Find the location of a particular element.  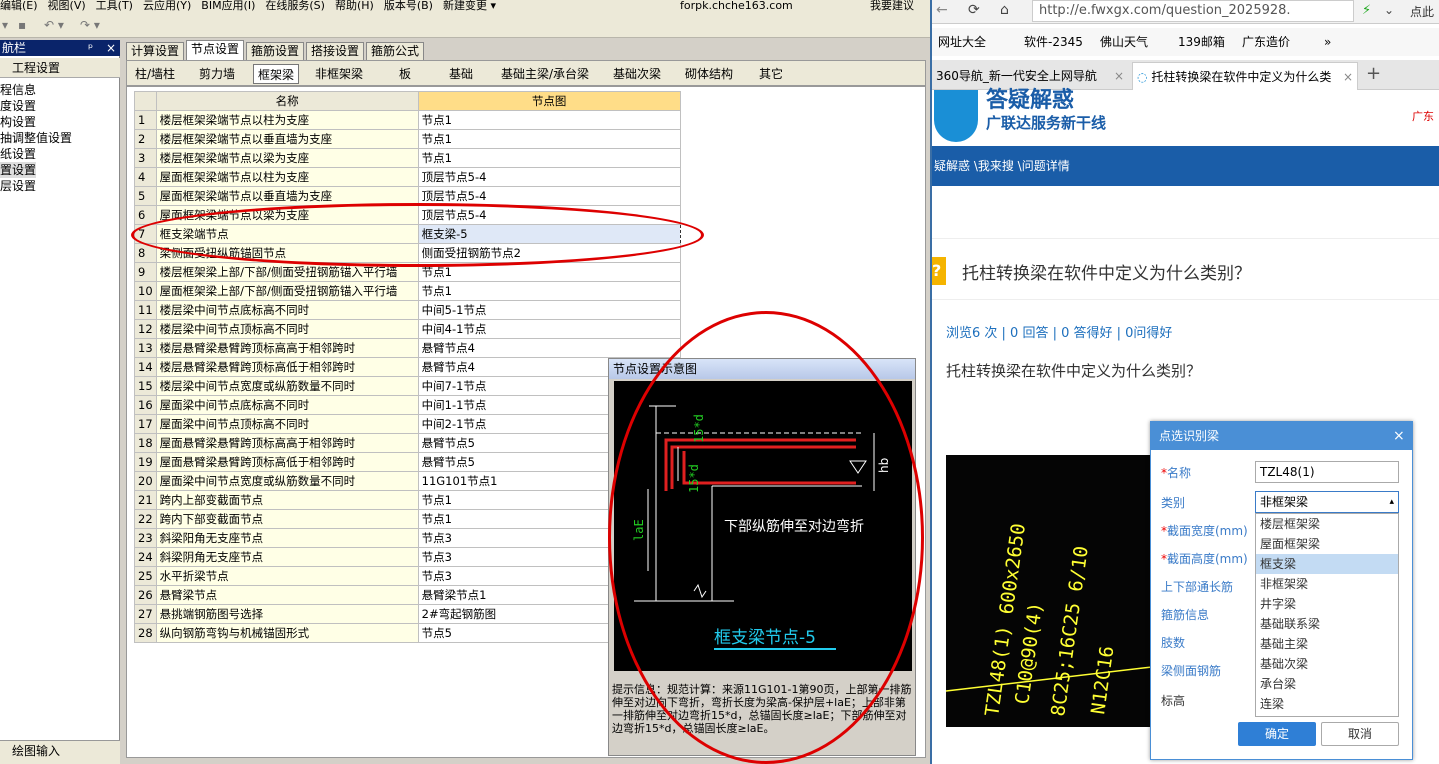

bookmark-item: 139邮箱 is located at coordinates (1201, 42).